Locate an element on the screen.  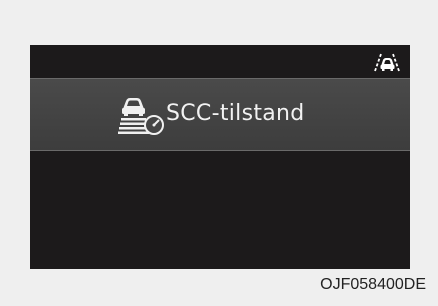
figure-code: OJF058400DE is located at coordinates (373, 284).